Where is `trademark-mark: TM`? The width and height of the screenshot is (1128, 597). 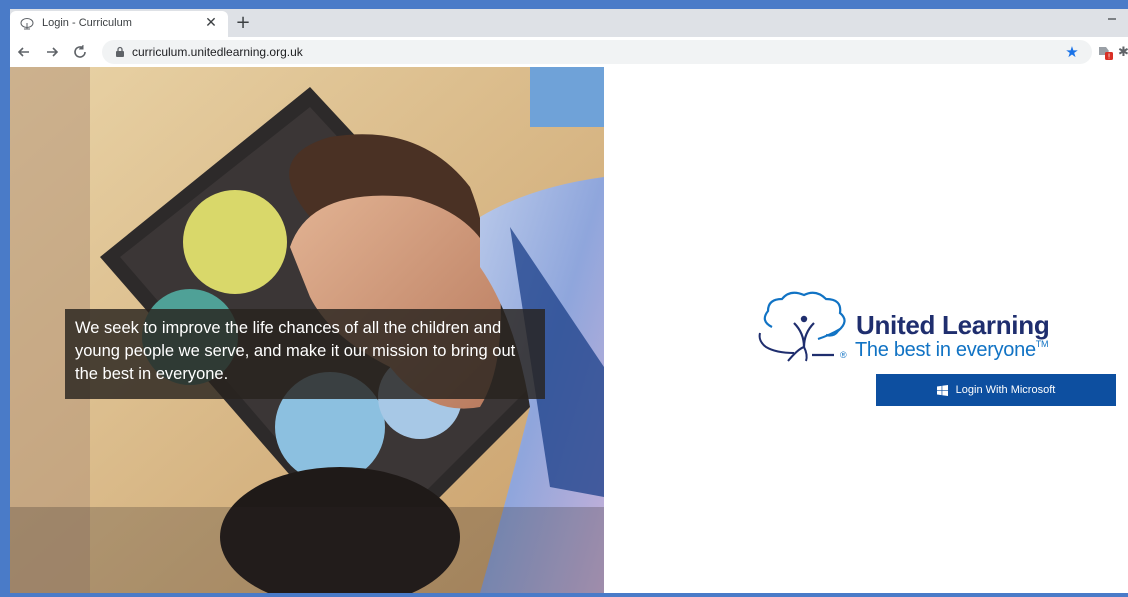
trademark-mark: TM is located at coordinates (1042, 344).